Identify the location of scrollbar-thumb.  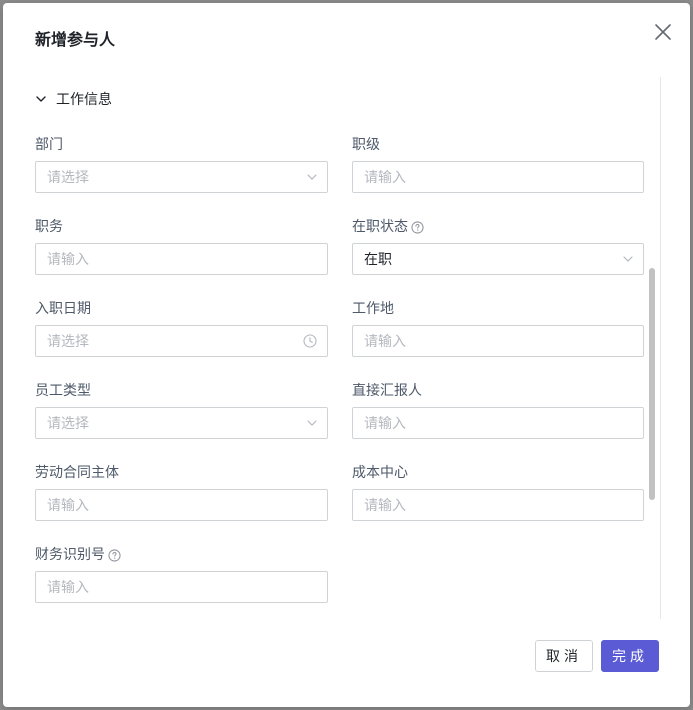
(652, 384).